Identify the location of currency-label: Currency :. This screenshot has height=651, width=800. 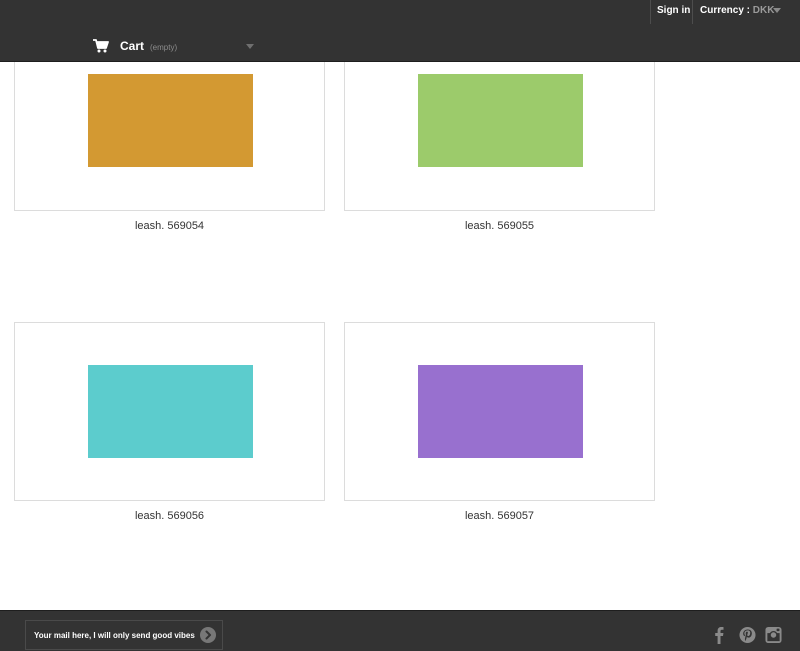
(725, 10).